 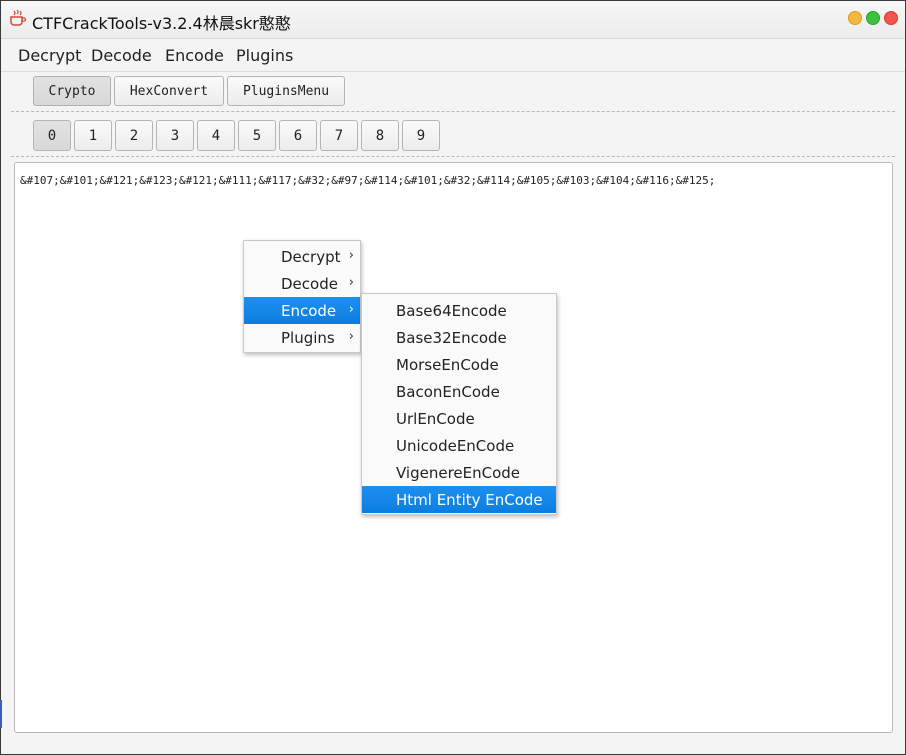 I want to click on submenu-unicodeencode: UnicodeEnCode, so click(x=459, y=445).